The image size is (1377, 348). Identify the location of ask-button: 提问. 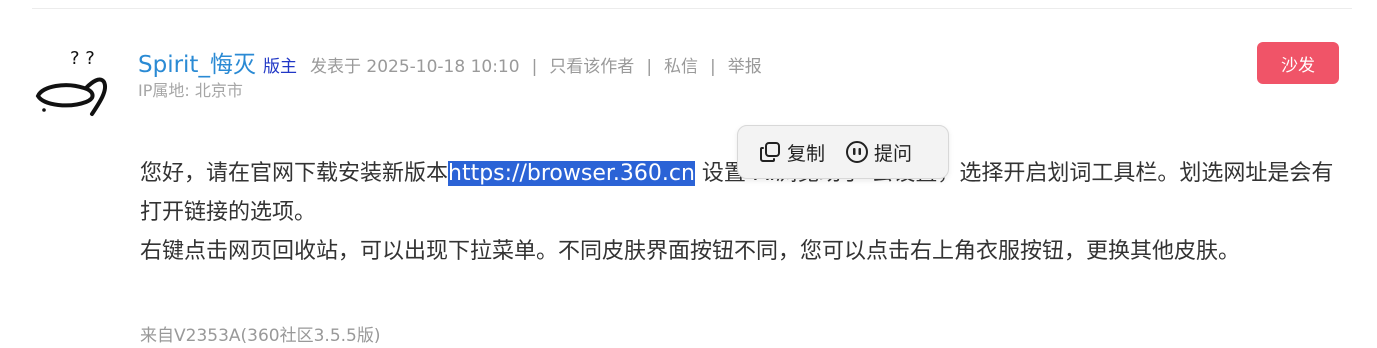
(878, 152).